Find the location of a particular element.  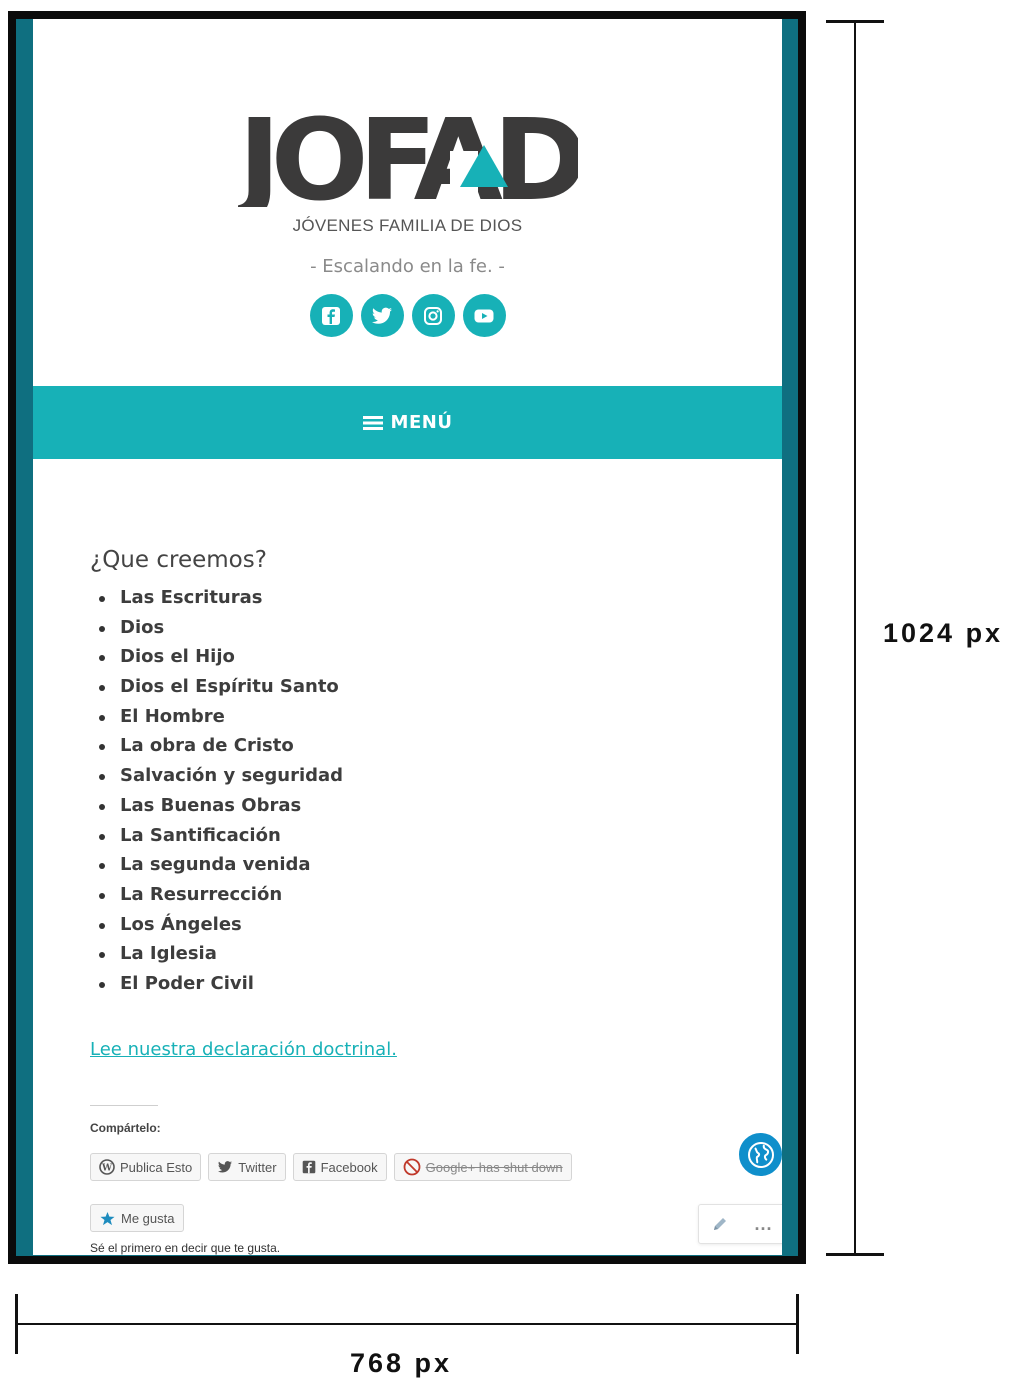

height-dimension-label: 1024 px is located at coordinates (943, 633).